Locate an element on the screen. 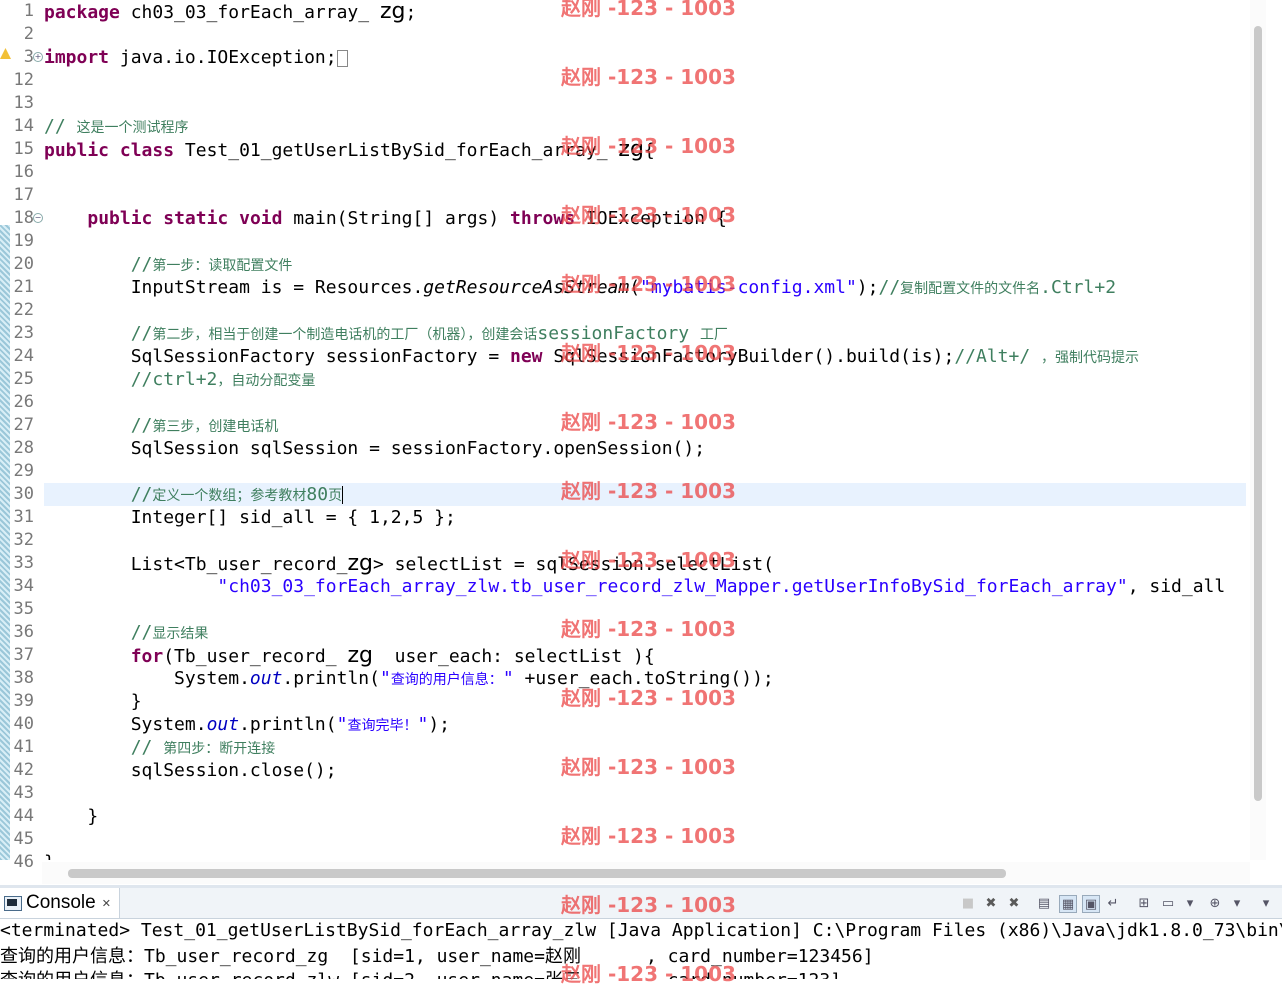  code-line: System.out.println("查询完毕！"); is located at coordinates (247, 724).